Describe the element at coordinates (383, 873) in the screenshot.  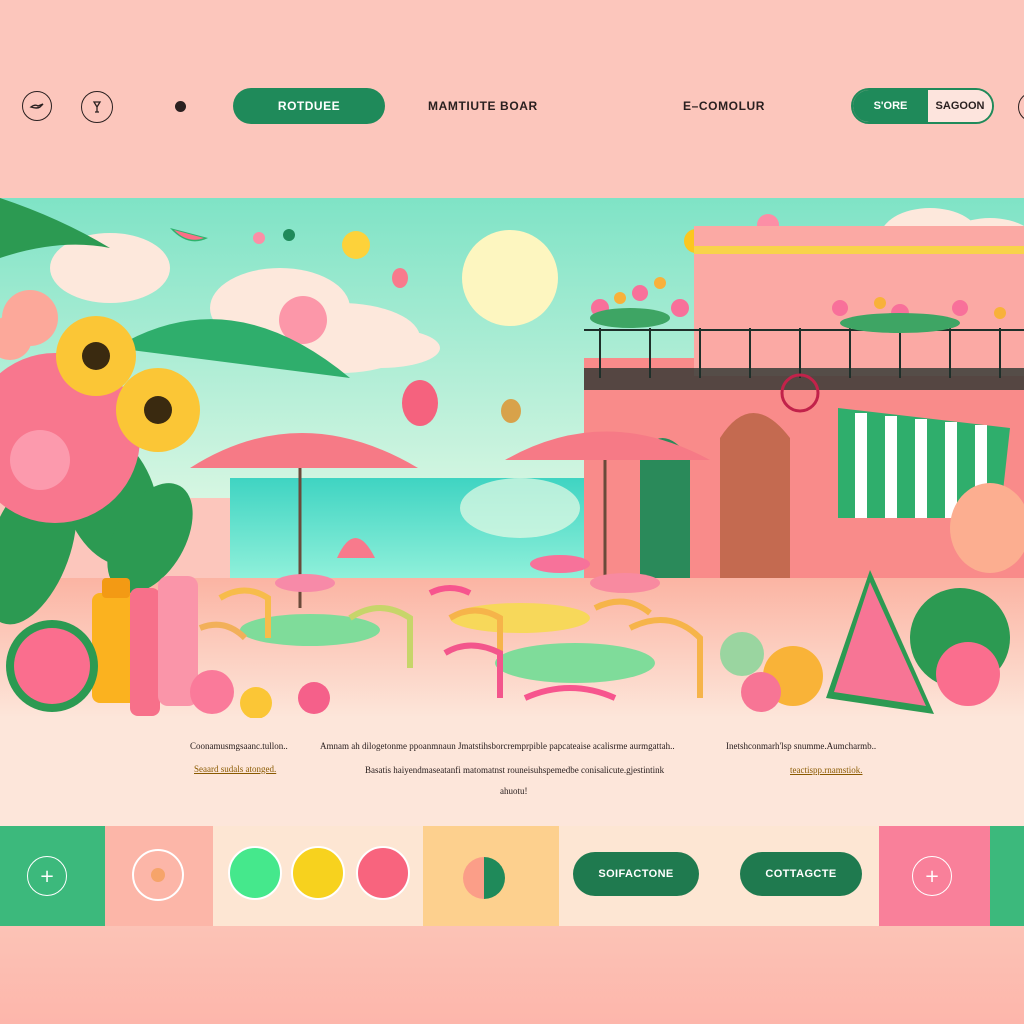
I see `swatch-pink` at that location.